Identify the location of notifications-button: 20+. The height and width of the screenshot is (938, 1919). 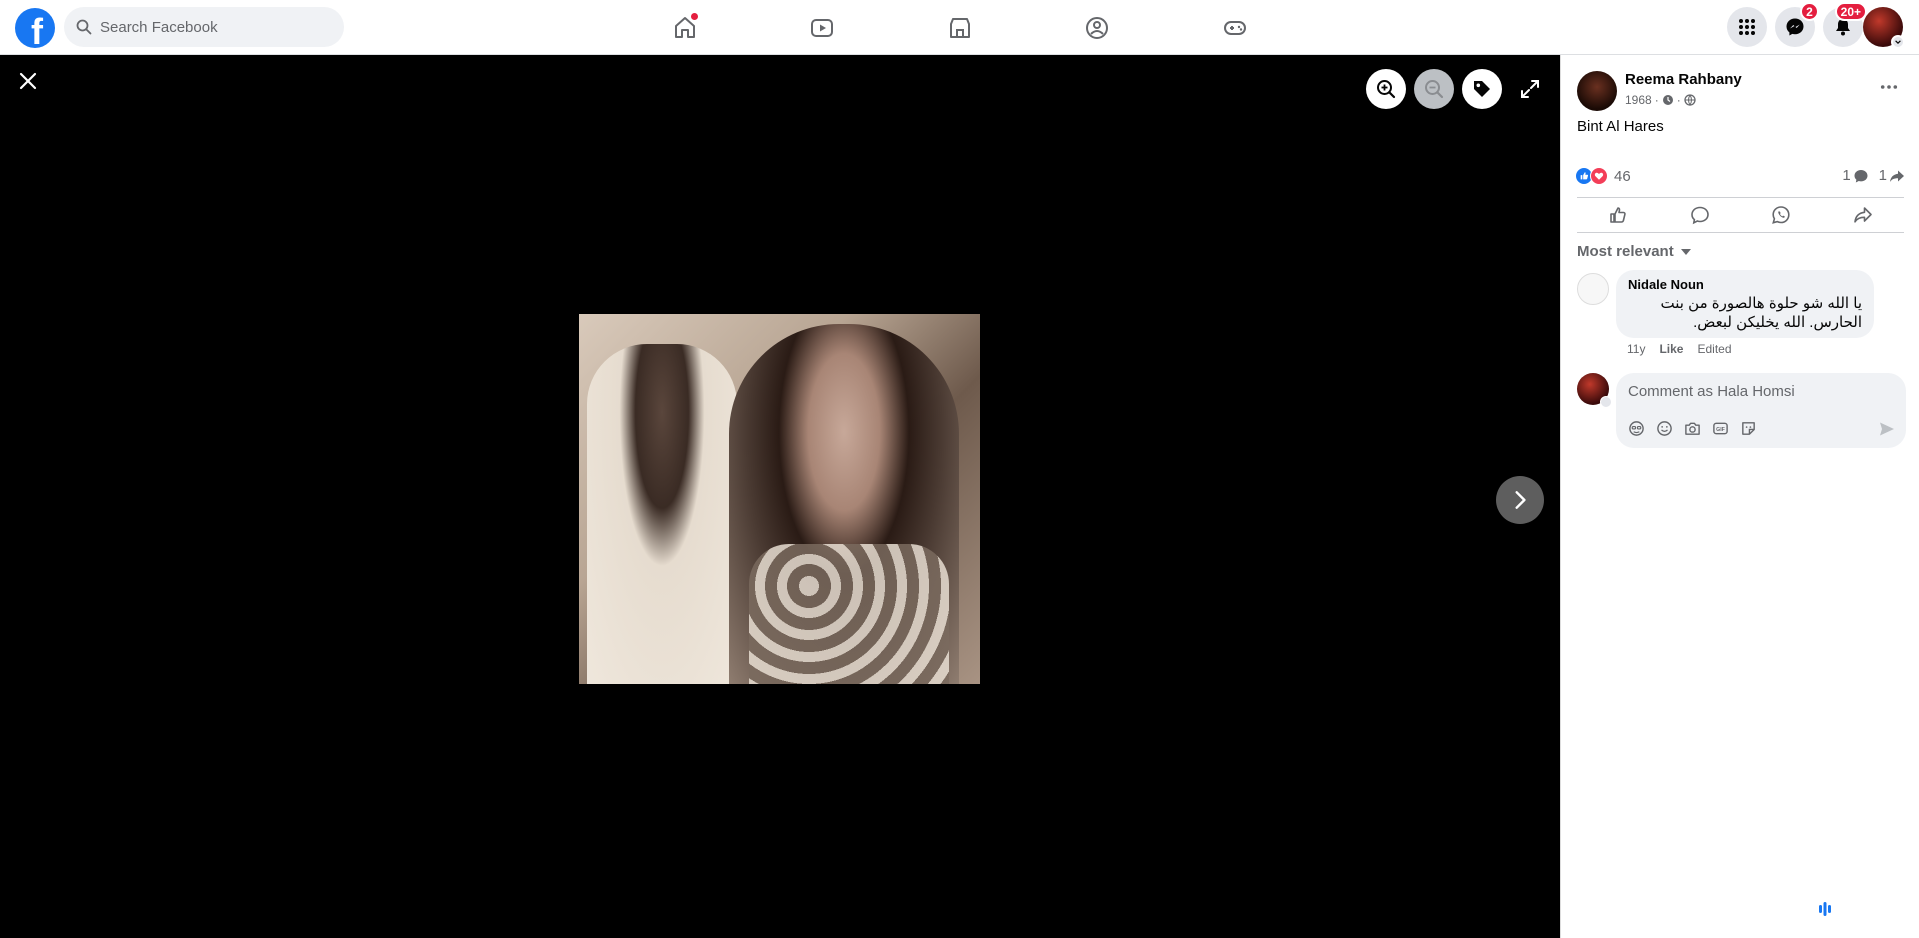
(1845, 24).